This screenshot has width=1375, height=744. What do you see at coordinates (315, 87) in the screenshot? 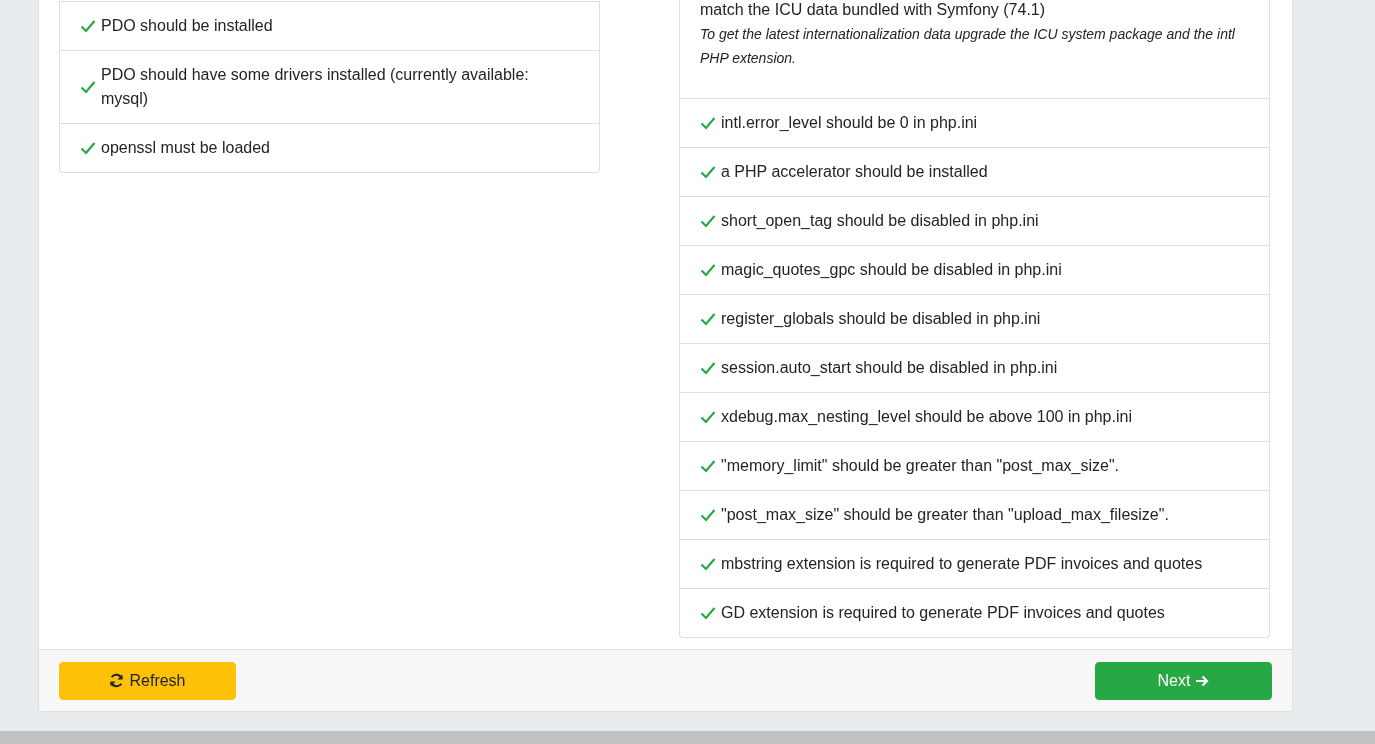
I see `check-text: PDO should have some drivers installed (currently available: mysql)` at bounding box center [315, 87].